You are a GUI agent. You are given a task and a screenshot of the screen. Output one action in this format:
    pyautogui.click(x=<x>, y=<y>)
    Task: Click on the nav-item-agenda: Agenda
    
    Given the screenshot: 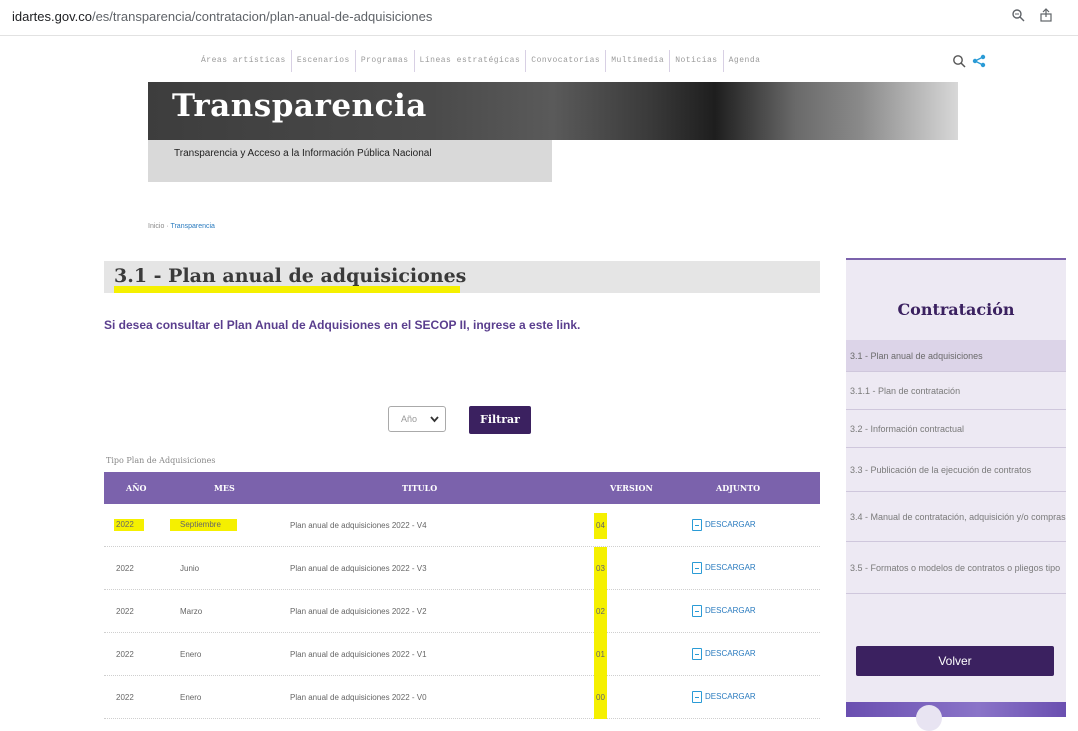 What is the action you would take?
    pyautogui.click(x=745, y=61)
    